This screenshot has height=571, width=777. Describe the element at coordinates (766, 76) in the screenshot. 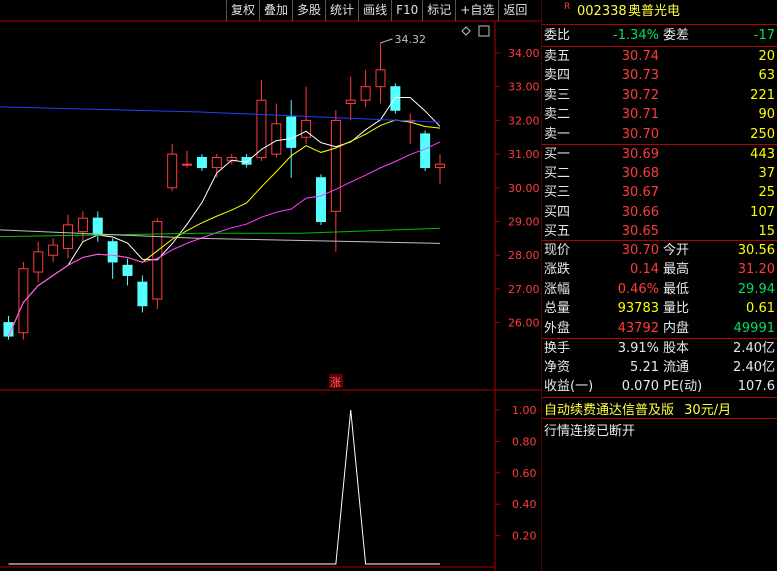

I see `ask-volume: 63` at that location.